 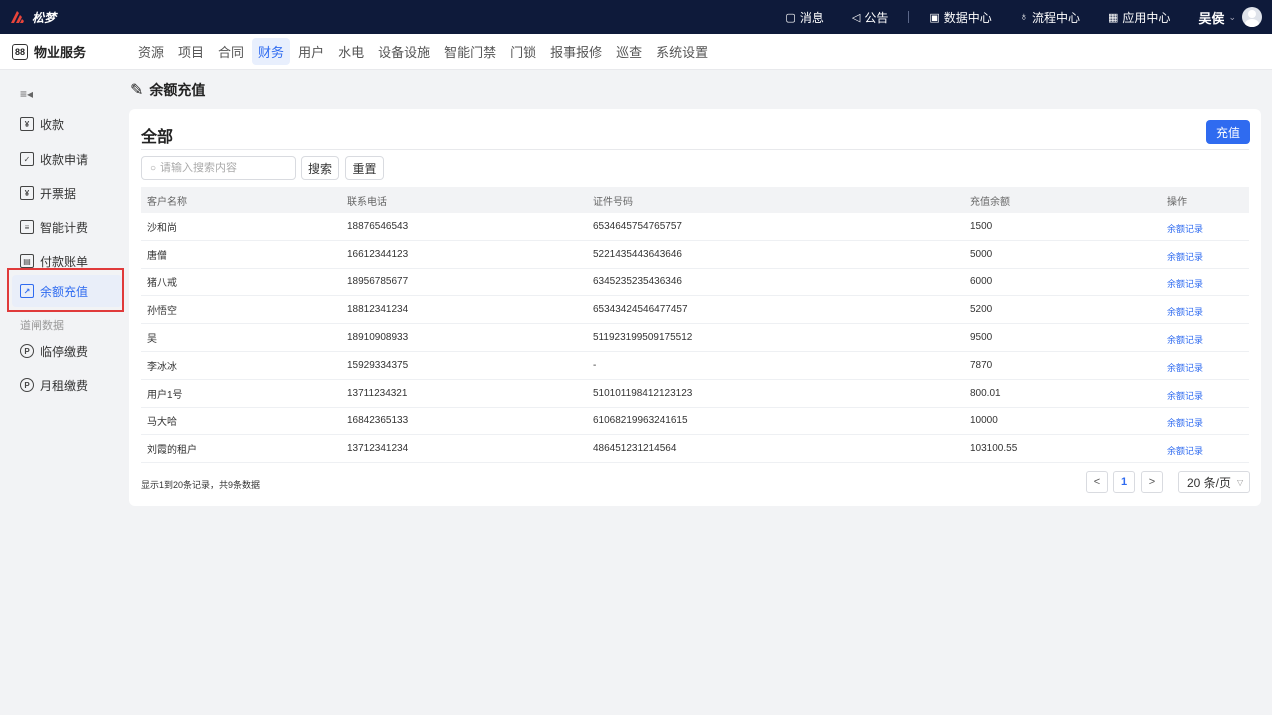 I want to click on billing-icon: ≡, so click(x=27, y=227).